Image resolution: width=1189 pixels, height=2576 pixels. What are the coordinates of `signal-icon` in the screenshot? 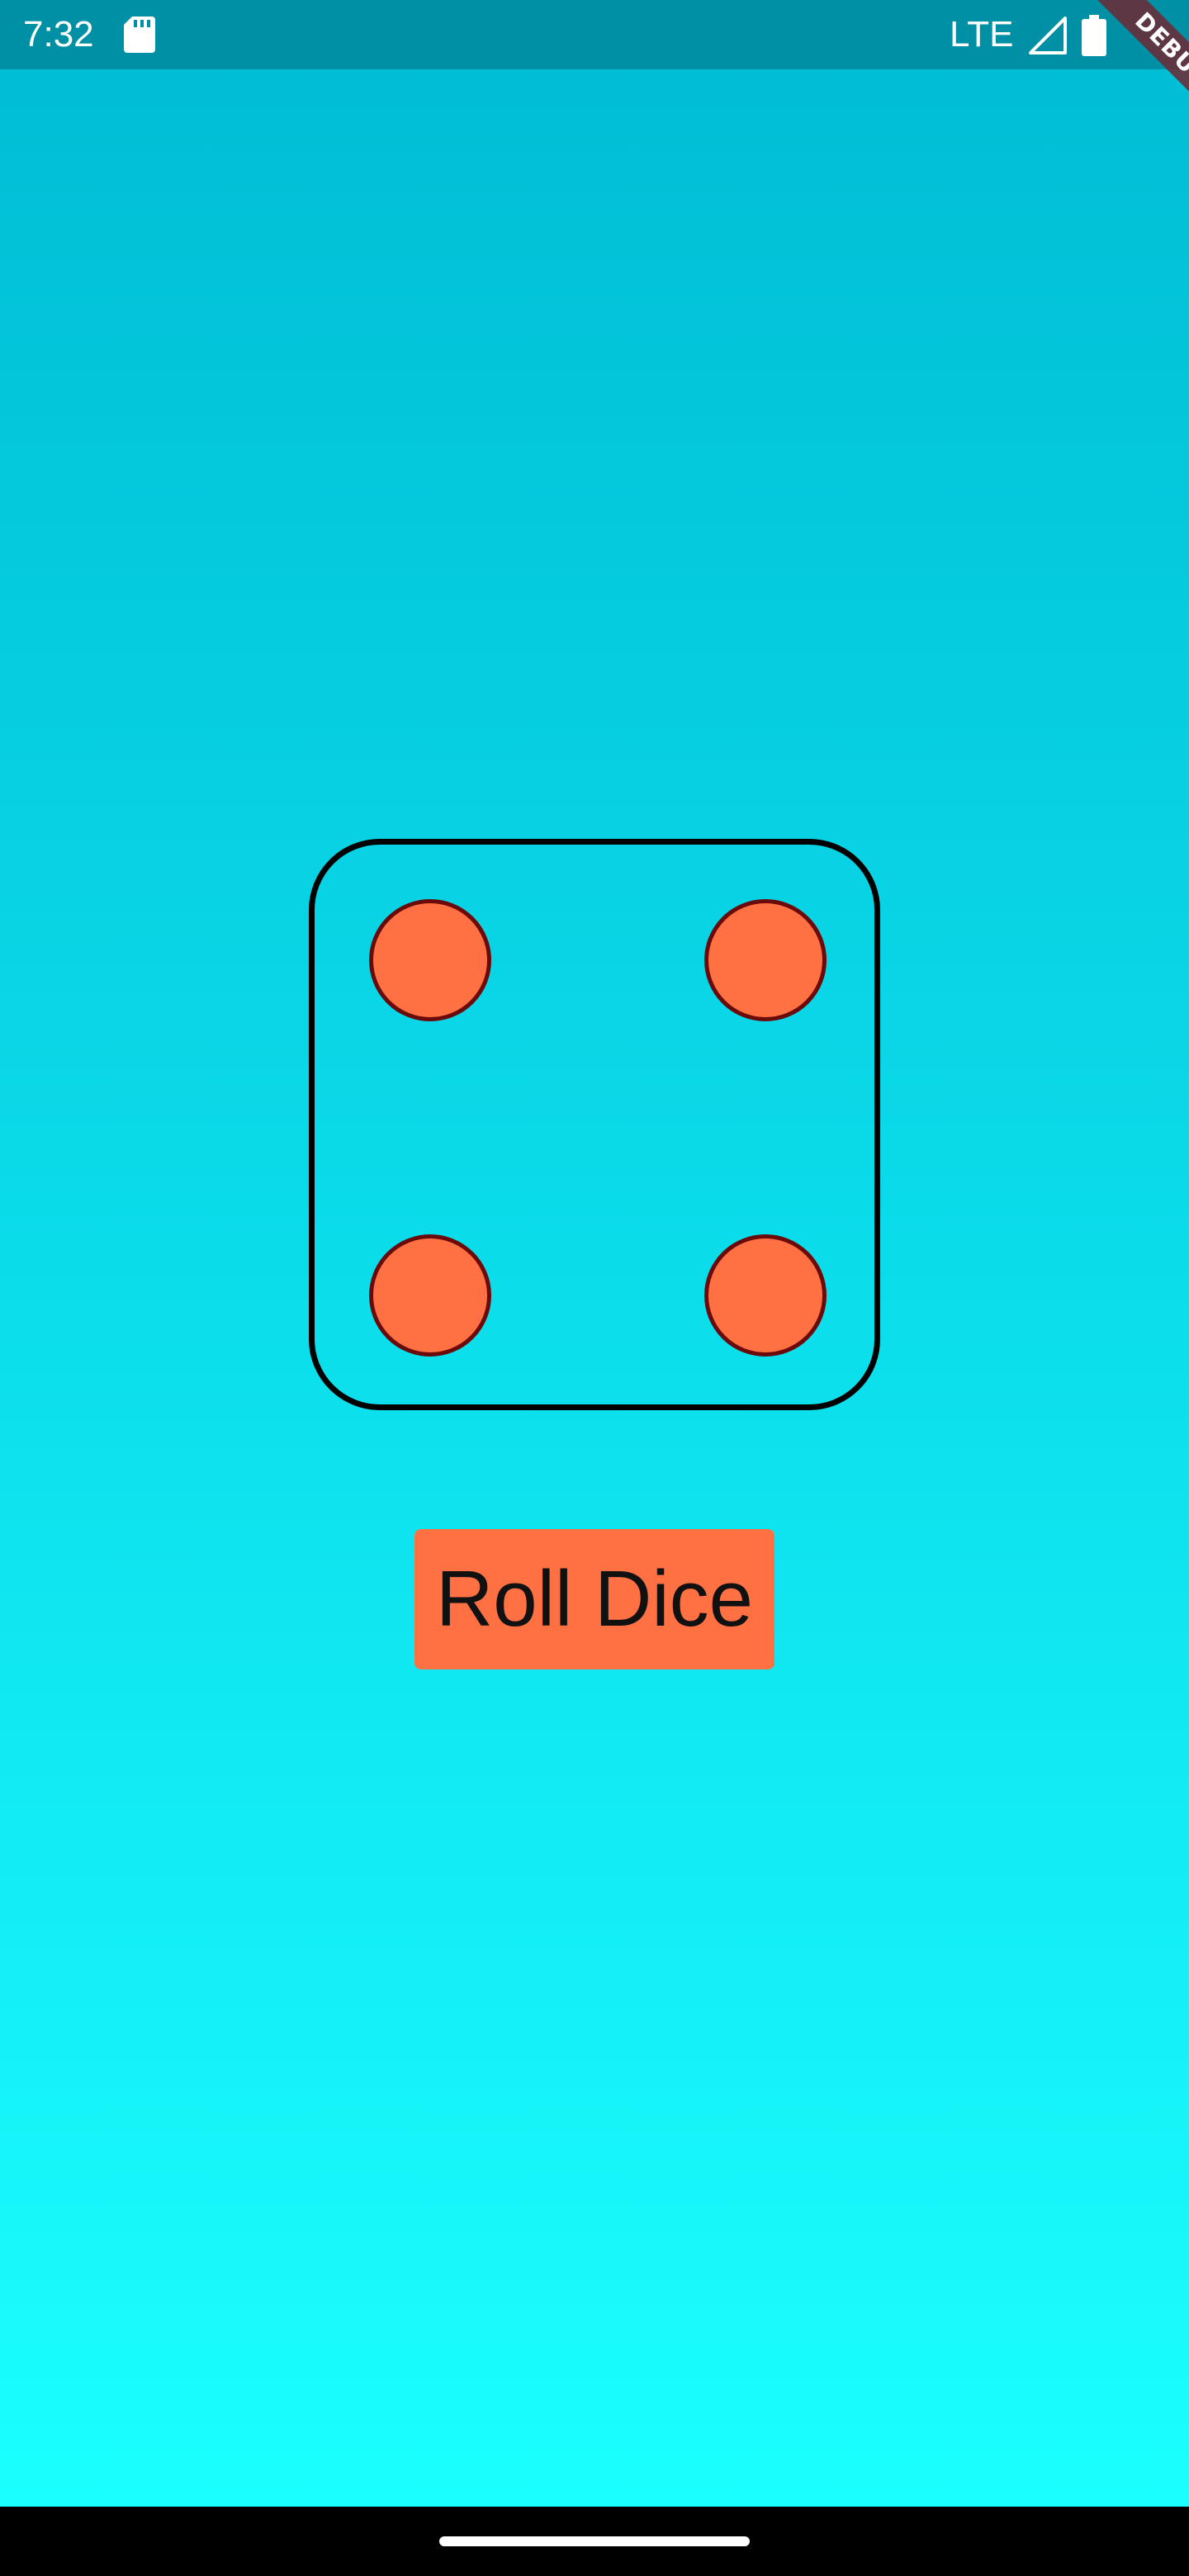 It's located at (1048, 35).